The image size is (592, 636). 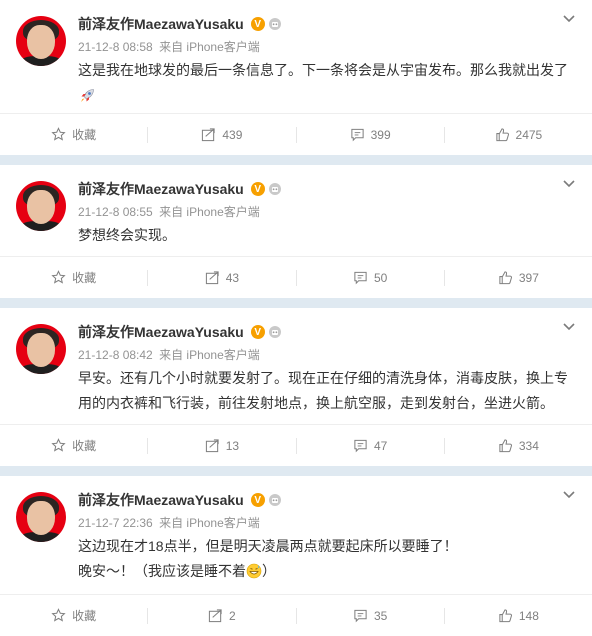 What do you see at coordinates (232, 445) in the screenshot?
I see `repost-count: 13` at bounding box center [232, 445].